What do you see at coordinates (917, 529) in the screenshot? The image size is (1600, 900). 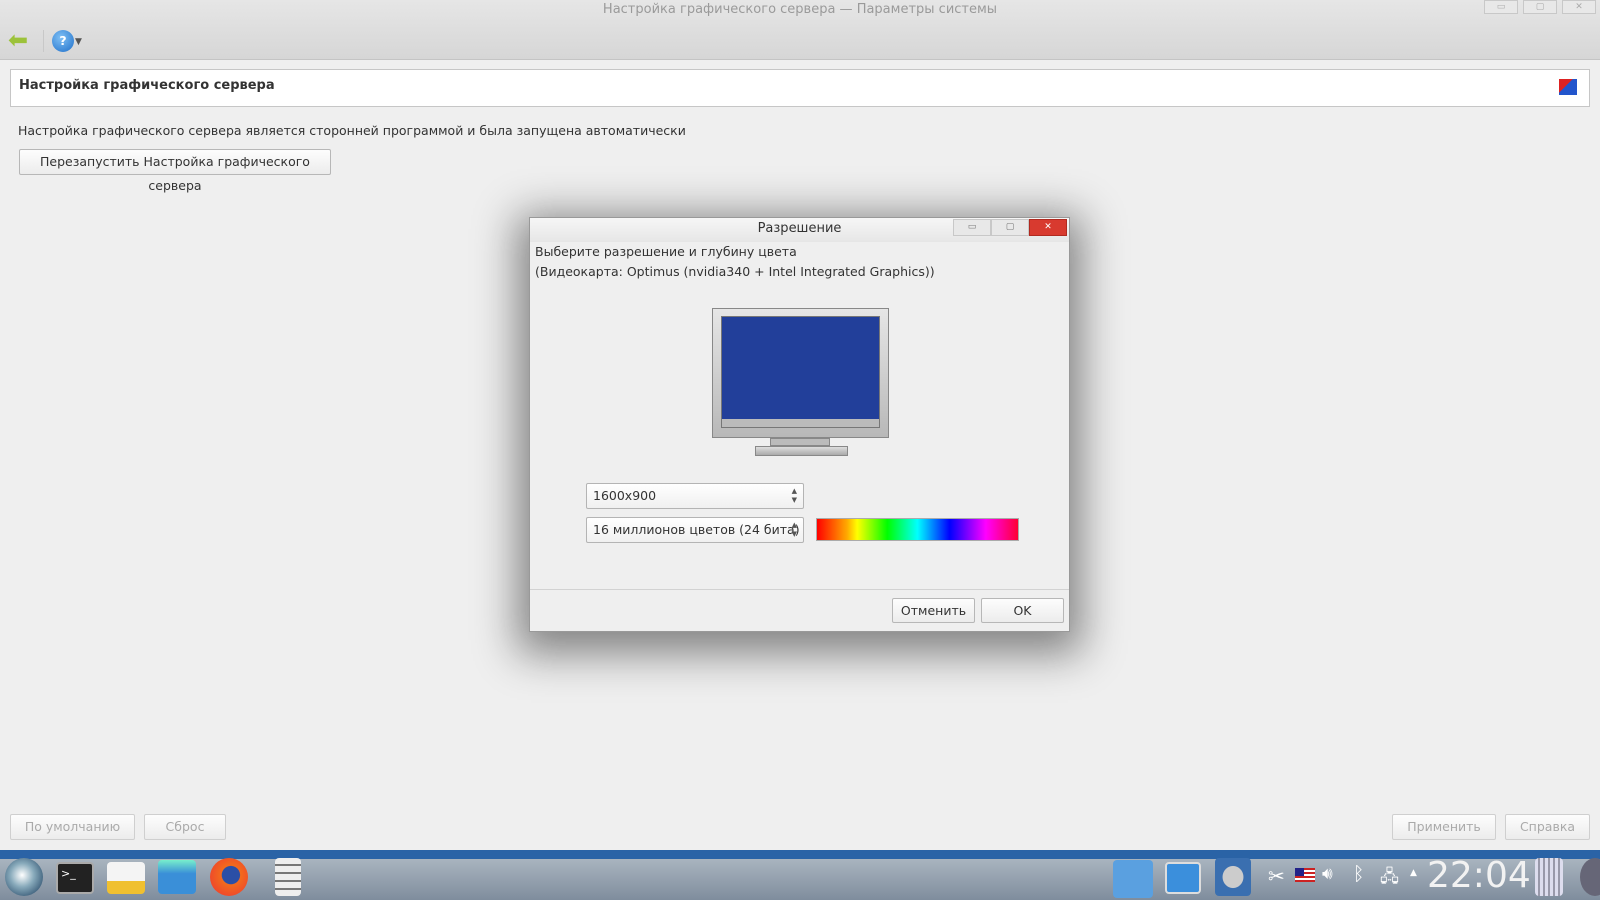 I see `color-spectrum` at bounding box center [917, 529].